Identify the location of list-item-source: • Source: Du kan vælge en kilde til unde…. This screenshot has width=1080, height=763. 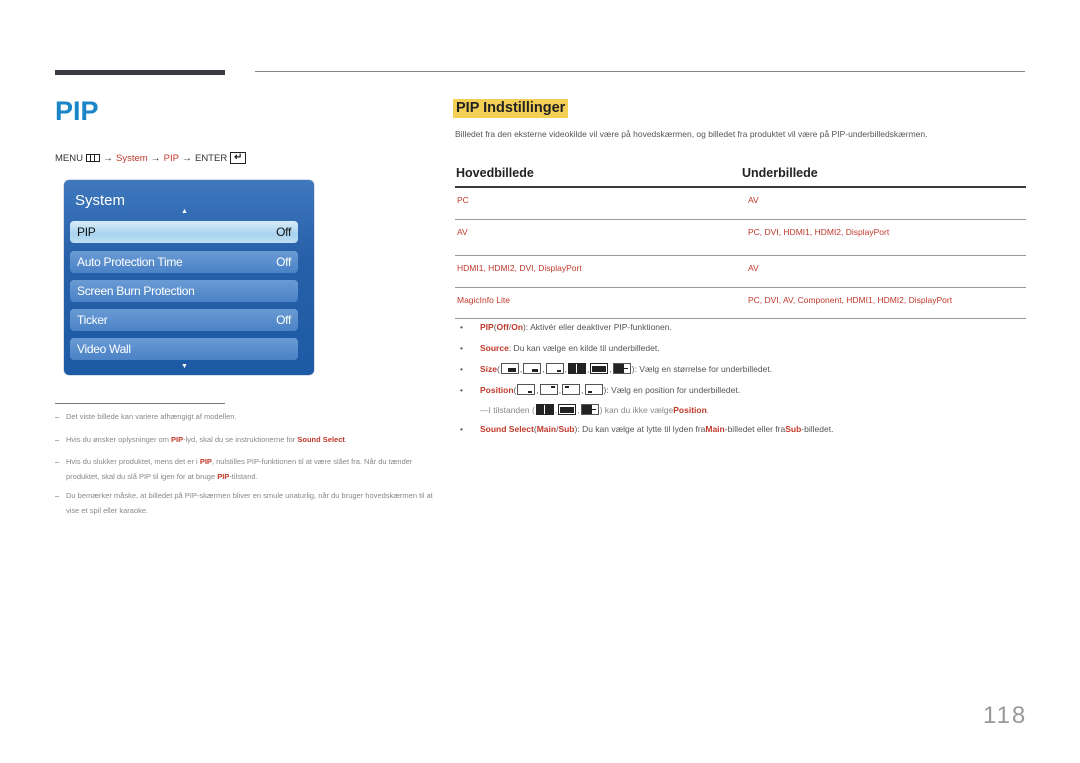
(560, 348).